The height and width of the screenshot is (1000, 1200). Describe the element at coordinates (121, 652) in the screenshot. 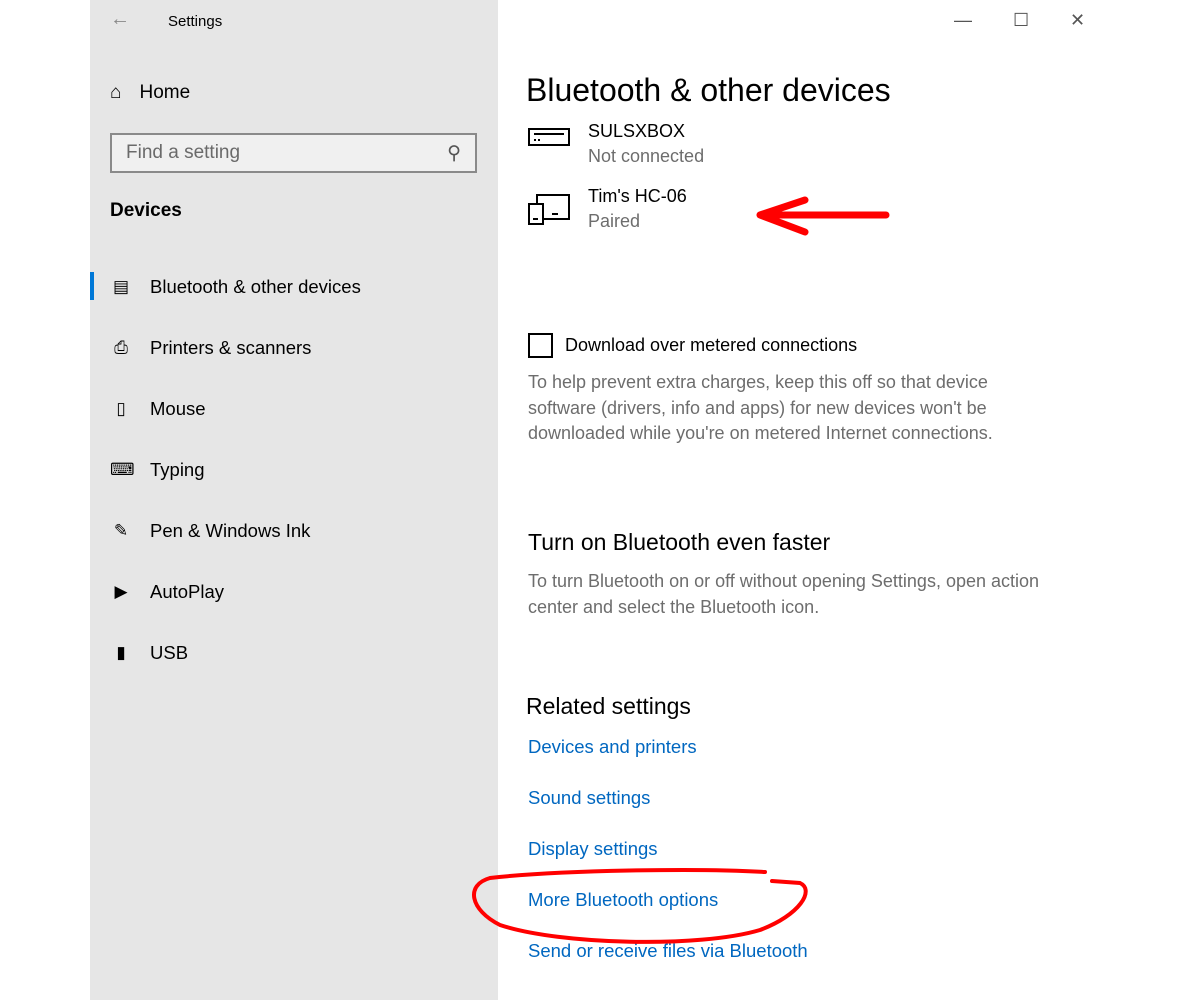

I see `usb-icon: ▮` at that location.